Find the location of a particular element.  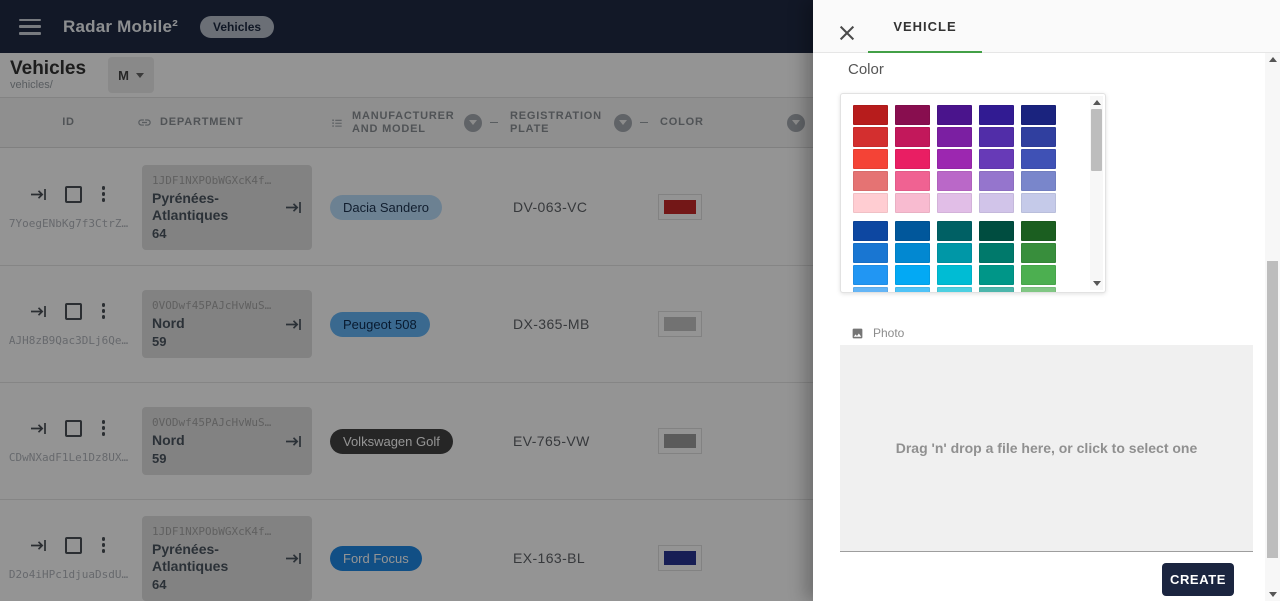

photo-field-label: Photo is located at coordinates (889, 333).